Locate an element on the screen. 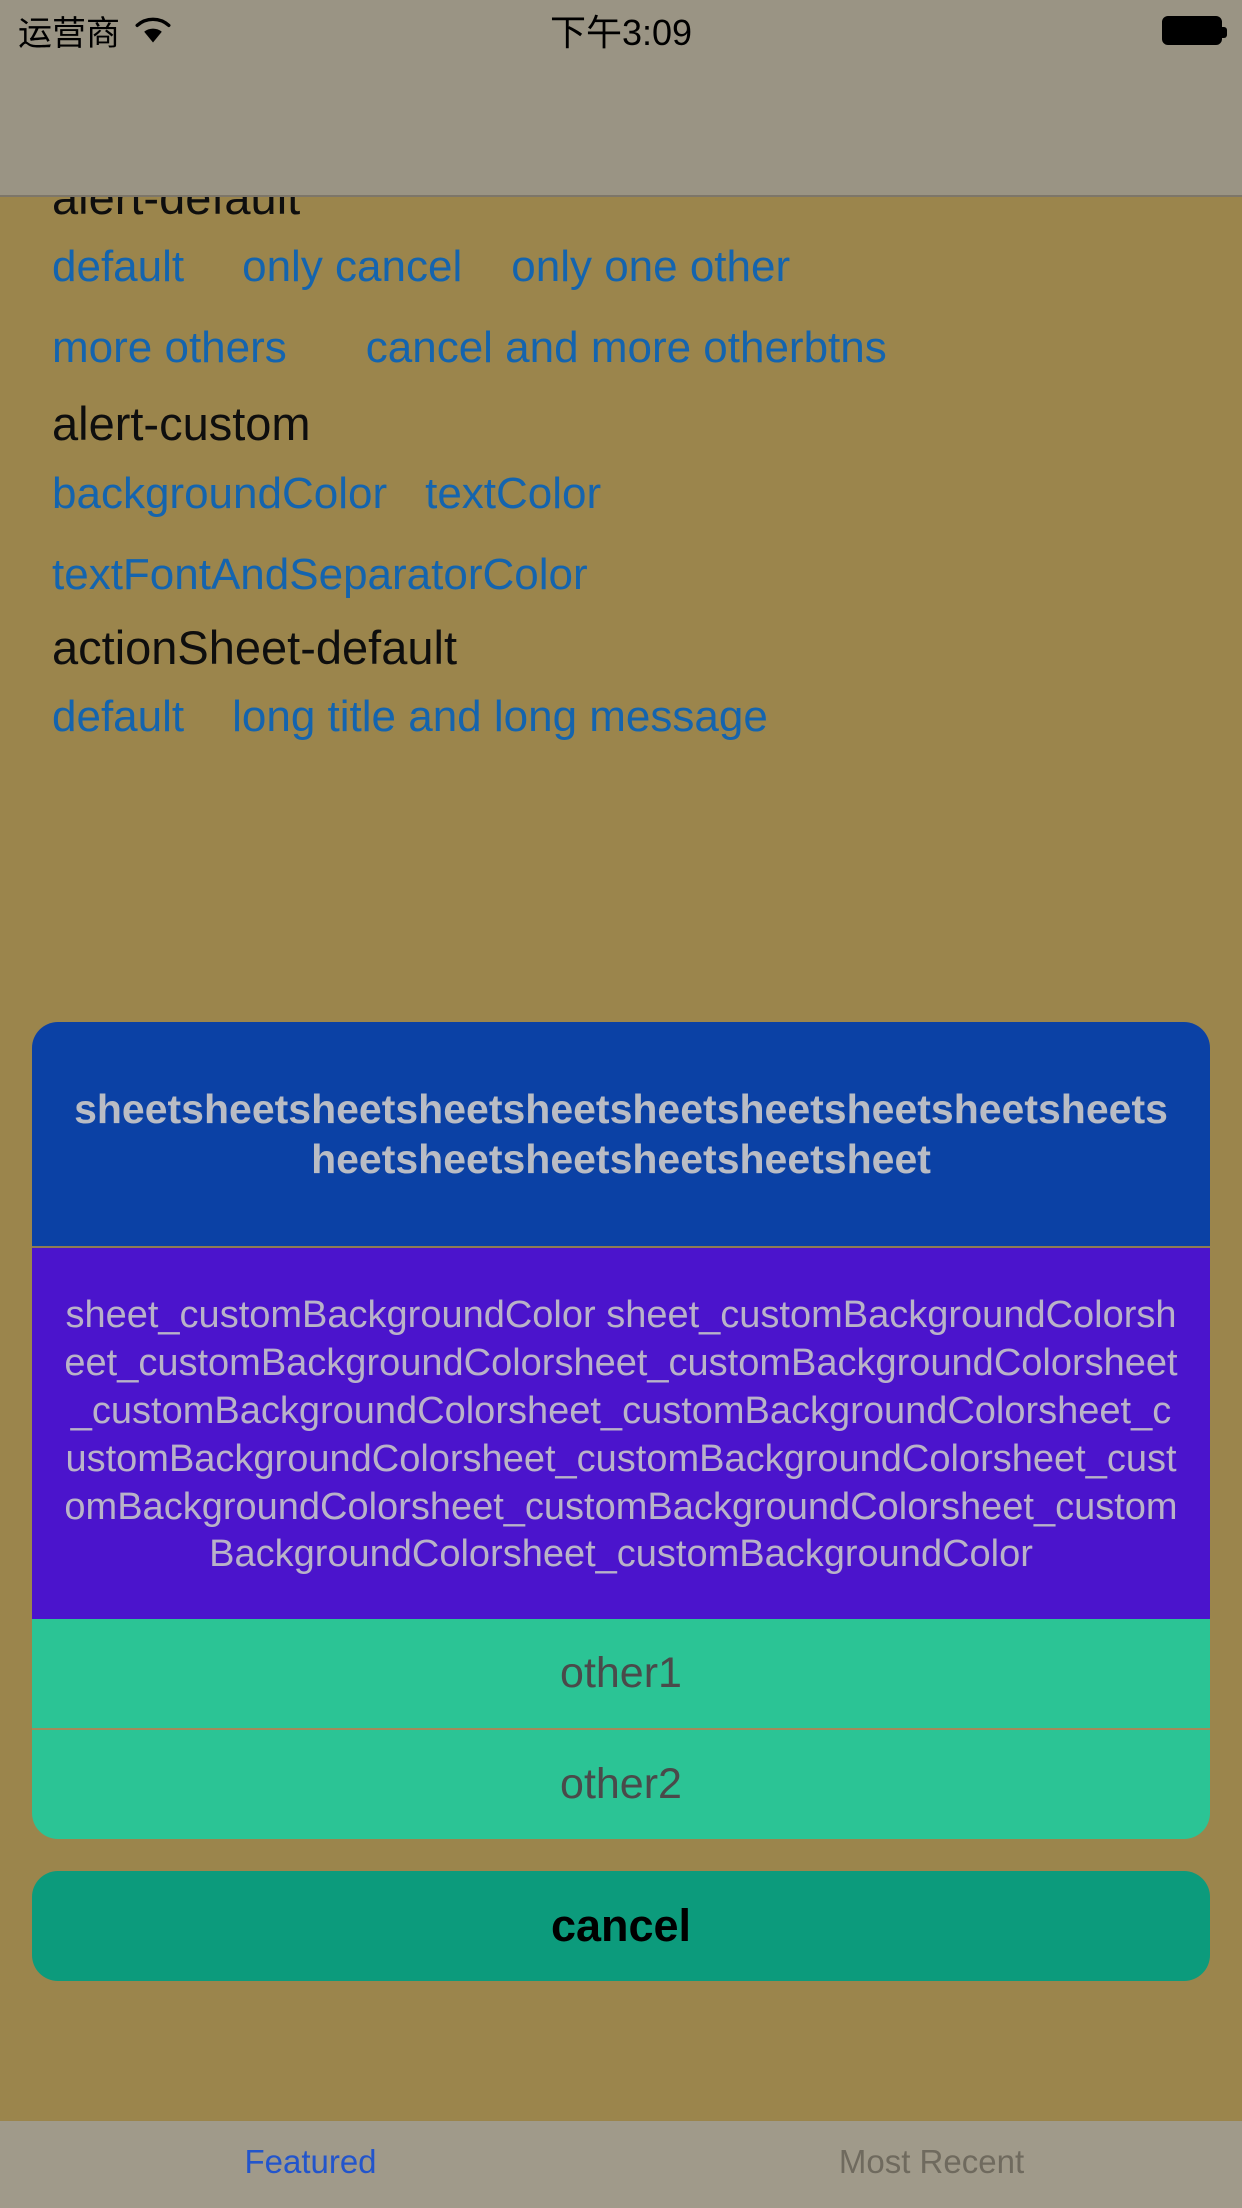 This screenshot has height=2208, width=1242. status-bar-clock: 下午3:09 is located at coordinates (621, 32).